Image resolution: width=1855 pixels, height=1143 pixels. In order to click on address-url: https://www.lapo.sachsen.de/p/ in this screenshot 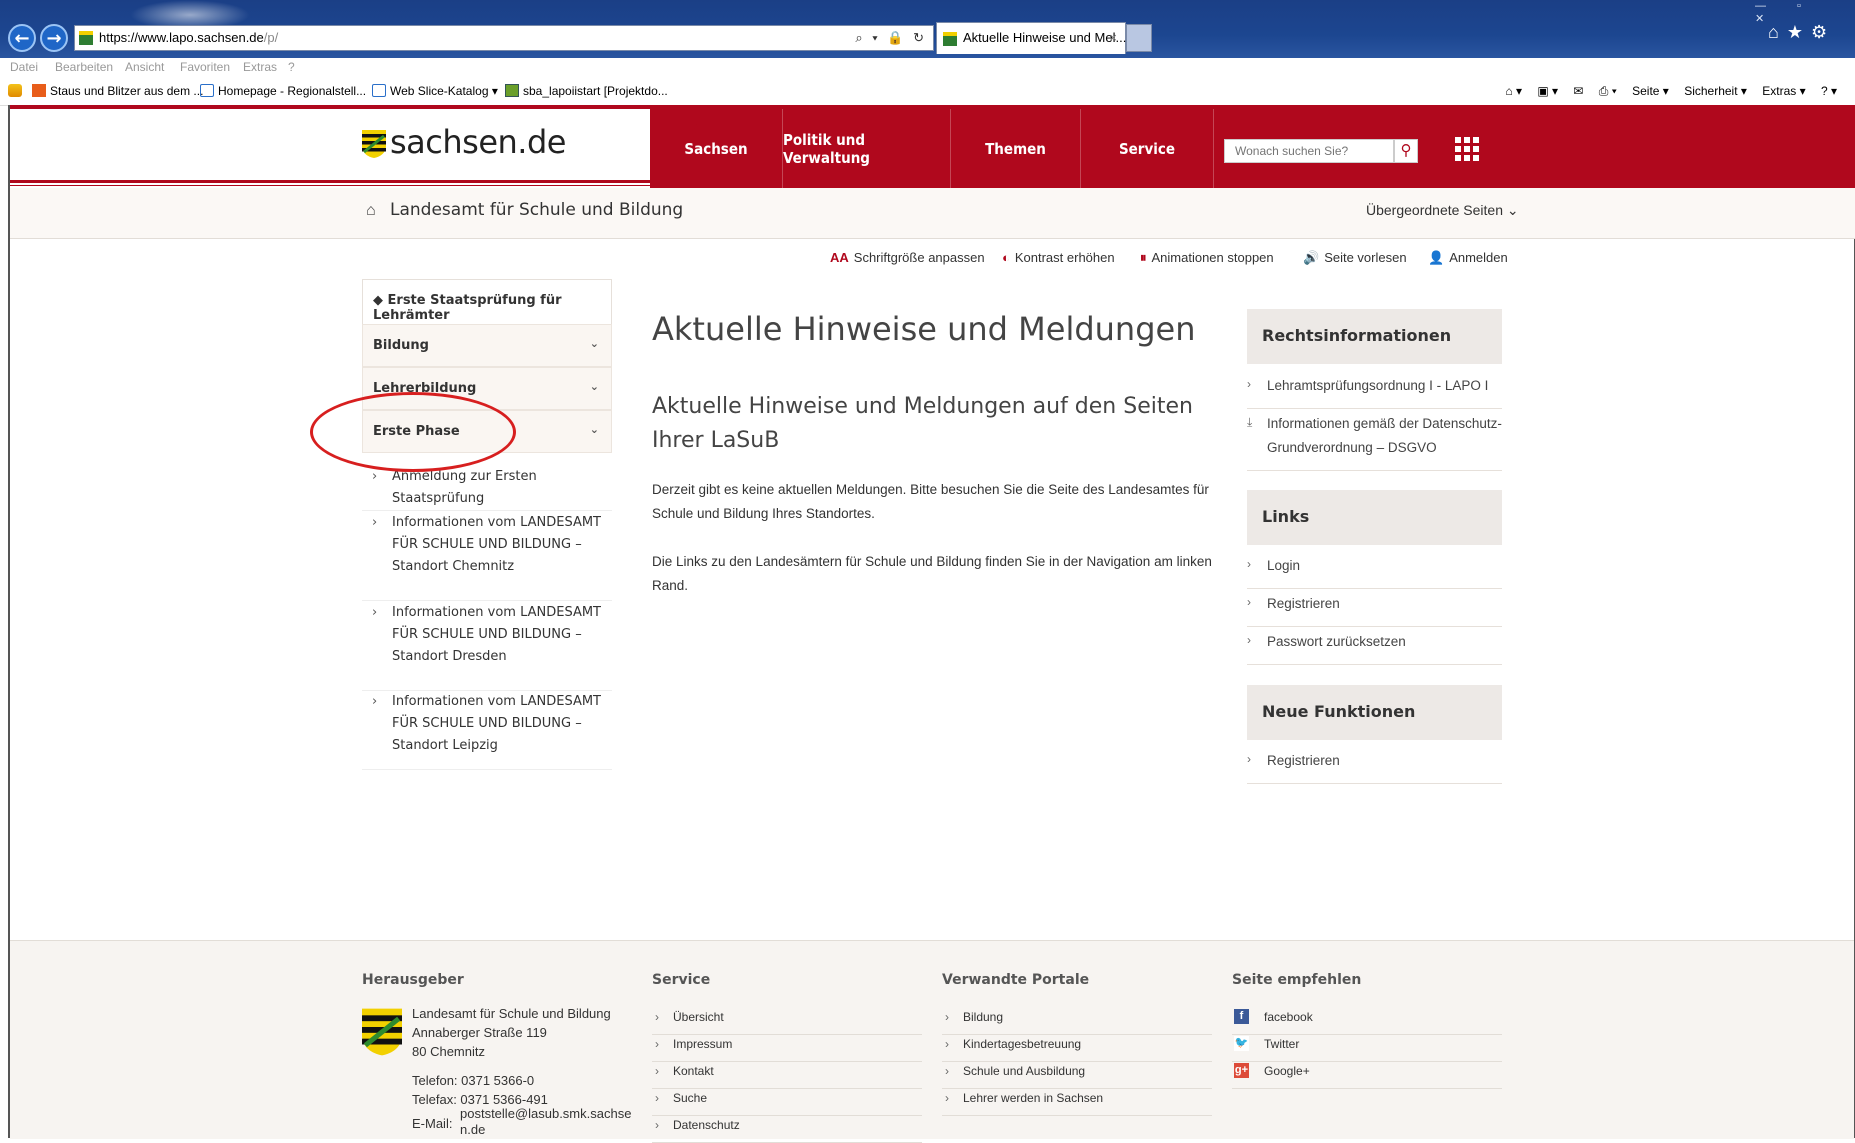, I will do `click(188, 38)`.